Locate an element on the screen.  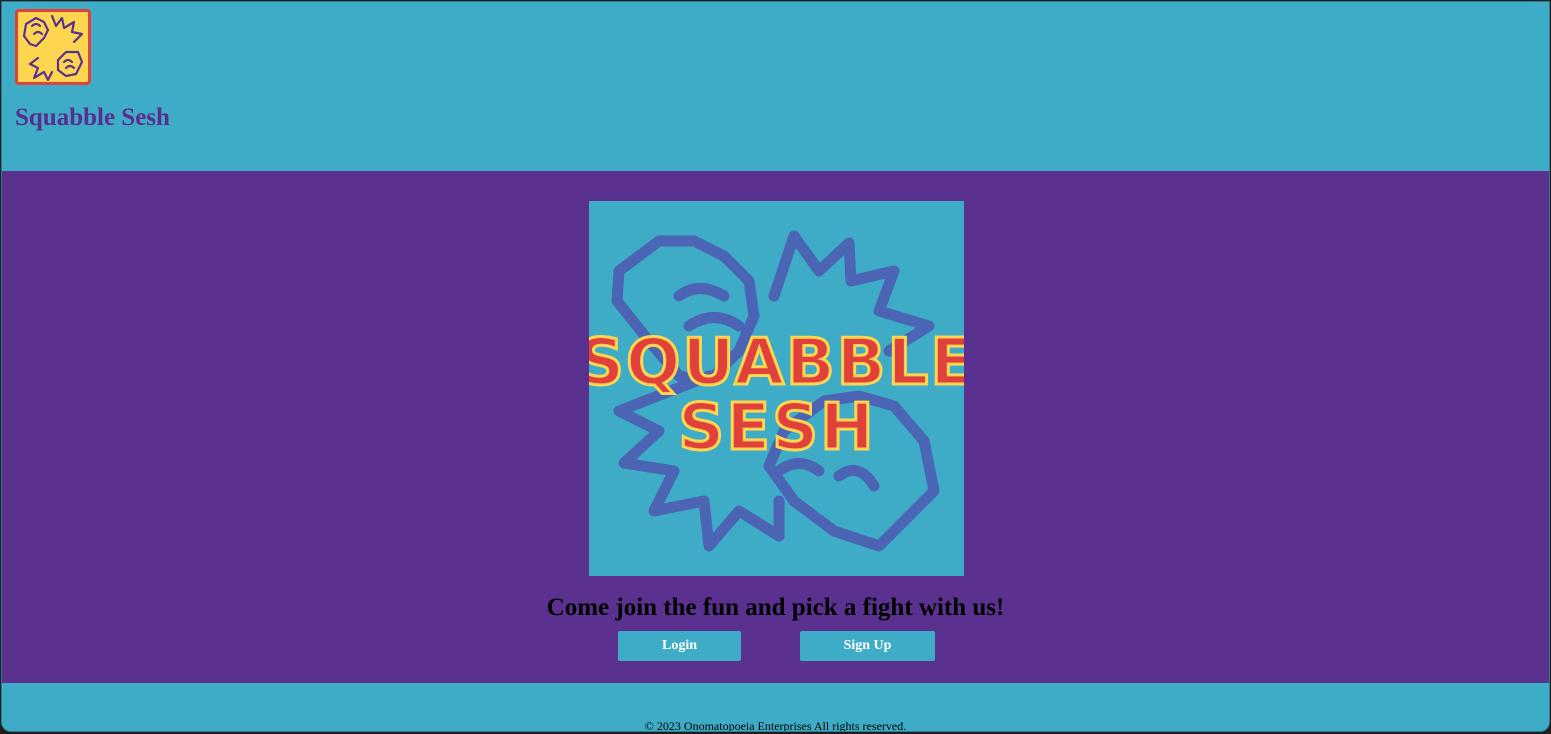
logo-text-line1: SQUABBLE is located at coordinates (776, 363).